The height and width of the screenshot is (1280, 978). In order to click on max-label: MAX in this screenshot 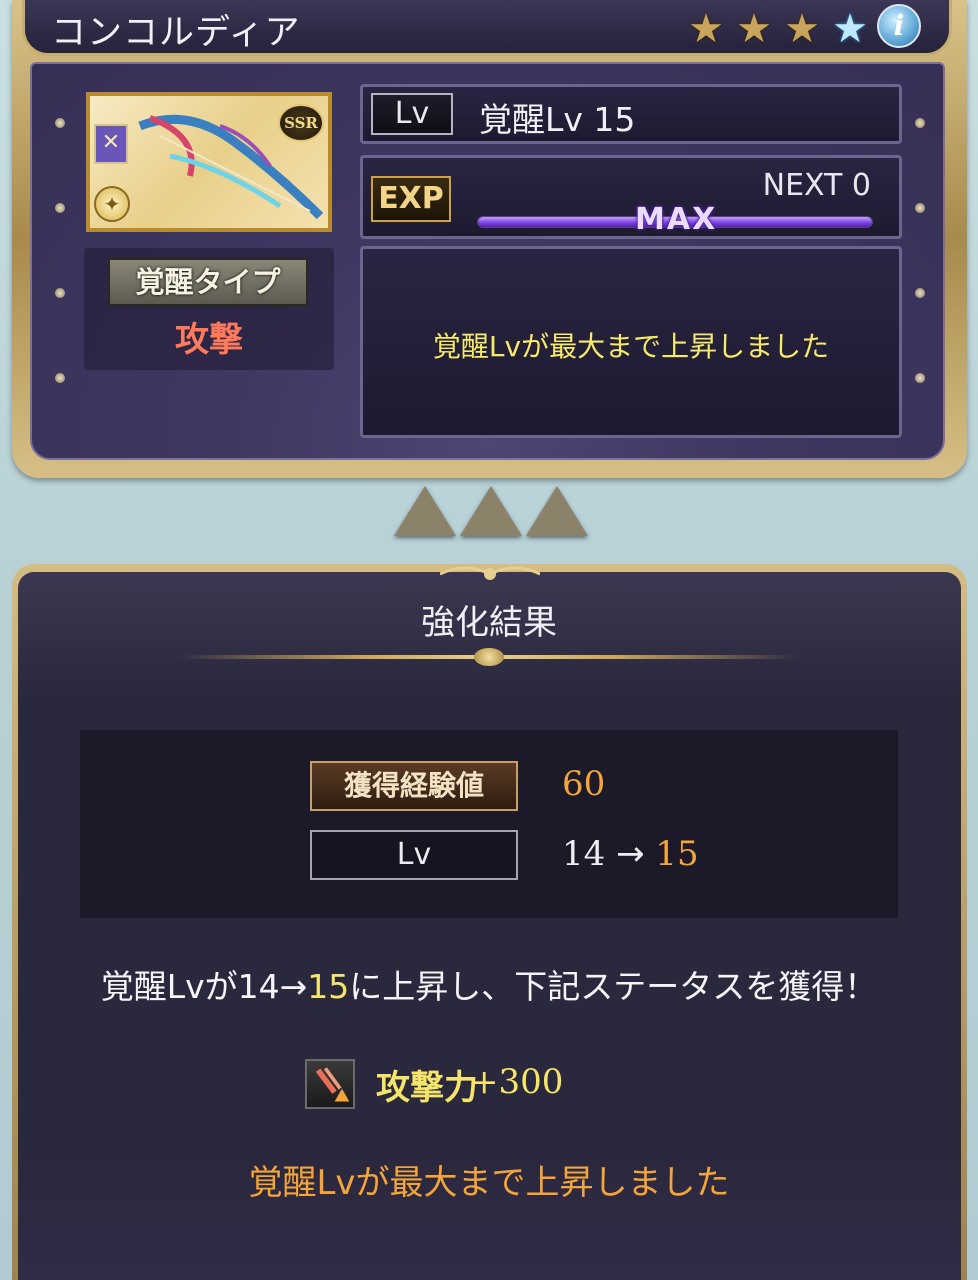, I will do `click(676, 219)`.